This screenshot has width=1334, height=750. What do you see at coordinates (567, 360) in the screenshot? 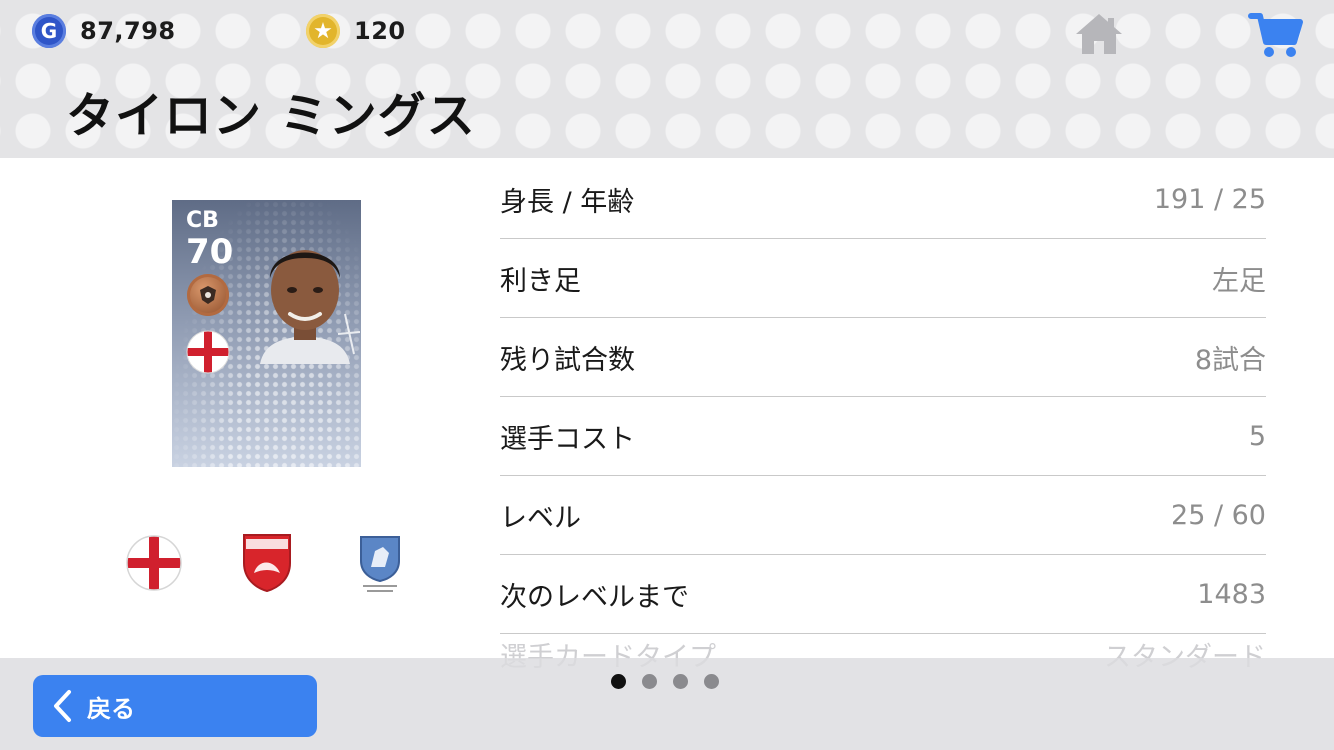
I see `info-label: 残り試合数` at bounding box center [567, 360].